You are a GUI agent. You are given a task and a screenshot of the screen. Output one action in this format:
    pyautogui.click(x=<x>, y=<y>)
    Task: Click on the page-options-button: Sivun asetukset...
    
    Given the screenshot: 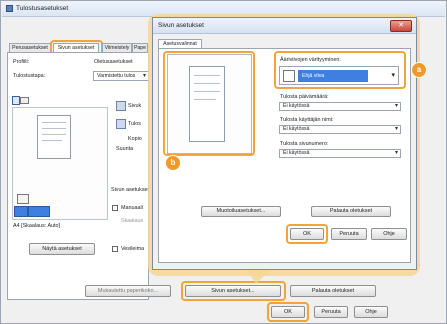 What is the action you would take?
    pyautogui.click(x=233, y=291)
    